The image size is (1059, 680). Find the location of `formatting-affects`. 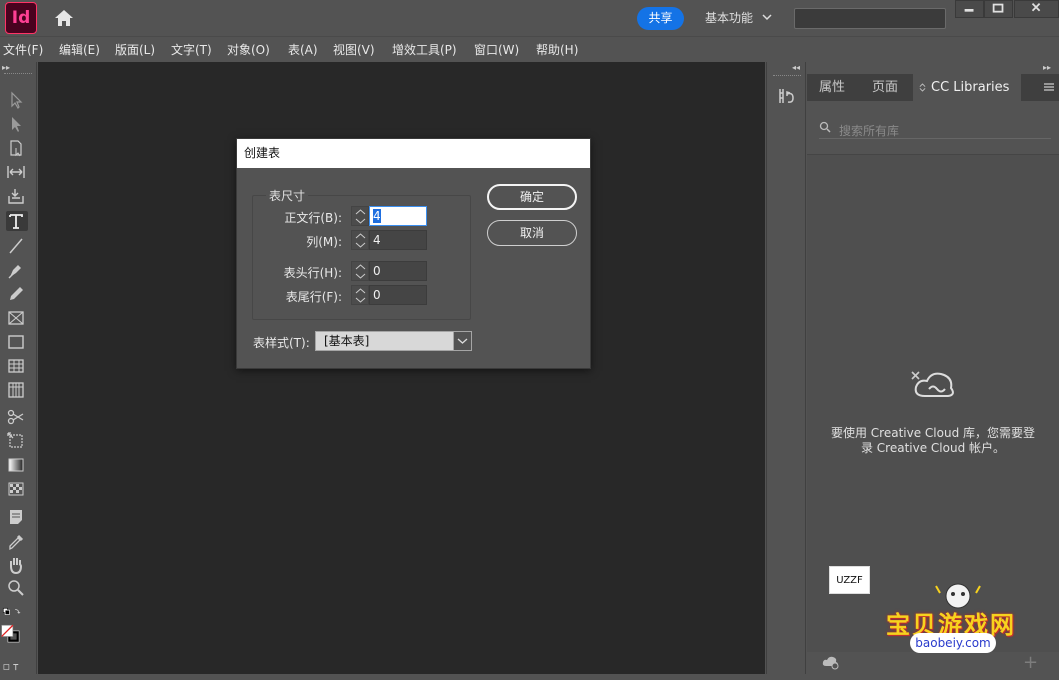

formatting-affects is located at coordinates (18, 664).